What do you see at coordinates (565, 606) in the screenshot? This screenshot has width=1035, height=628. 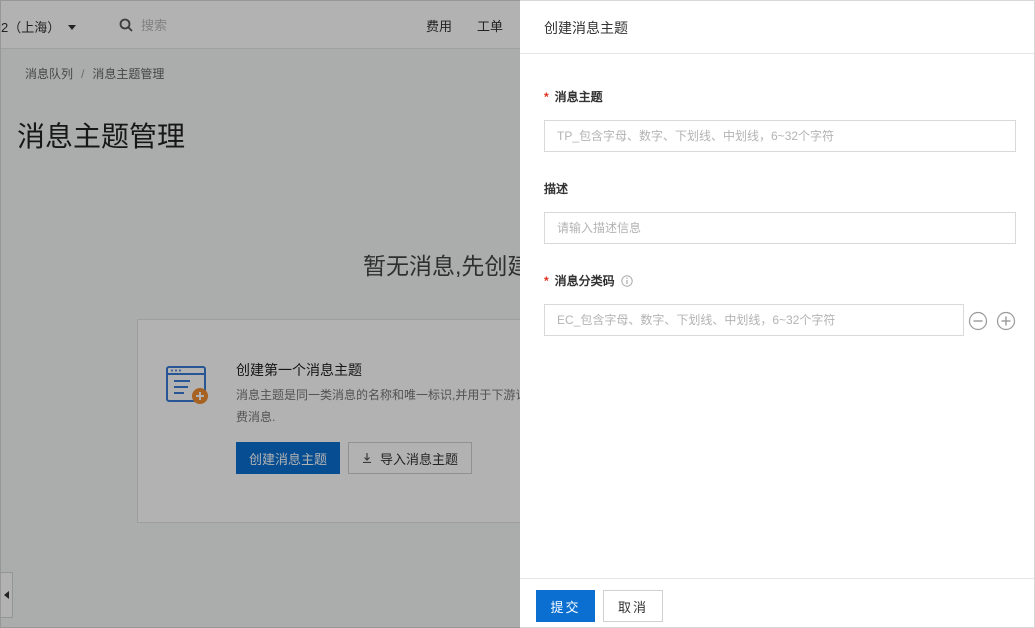 I see `submit-button: 提交` at bounding box center [565, 606].